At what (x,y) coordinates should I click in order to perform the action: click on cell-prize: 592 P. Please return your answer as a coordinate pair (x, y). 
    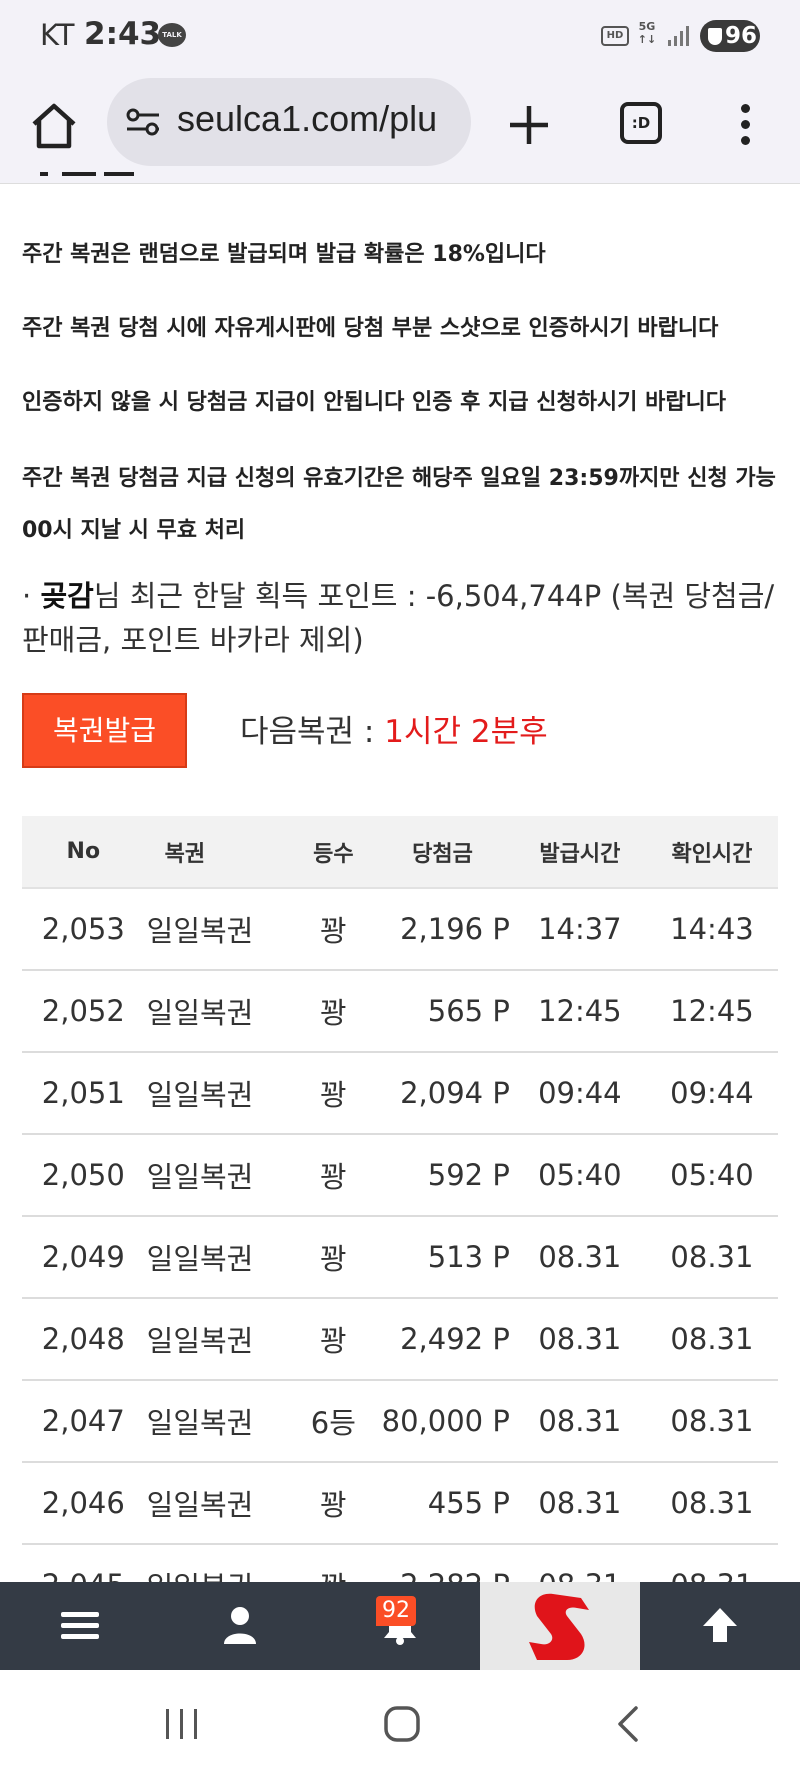
    Looking at the image, I should click on (444, 1175).